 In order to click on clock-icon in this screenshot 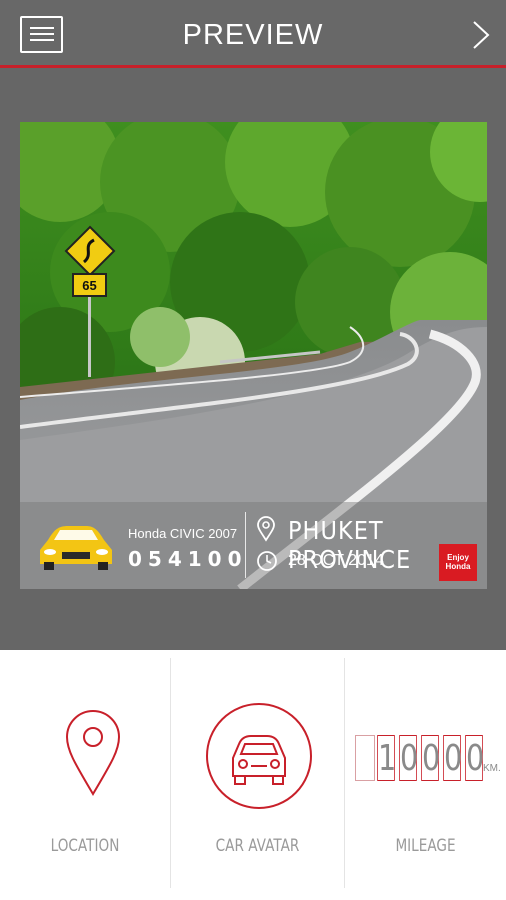, I will do `click(267, 561)`.